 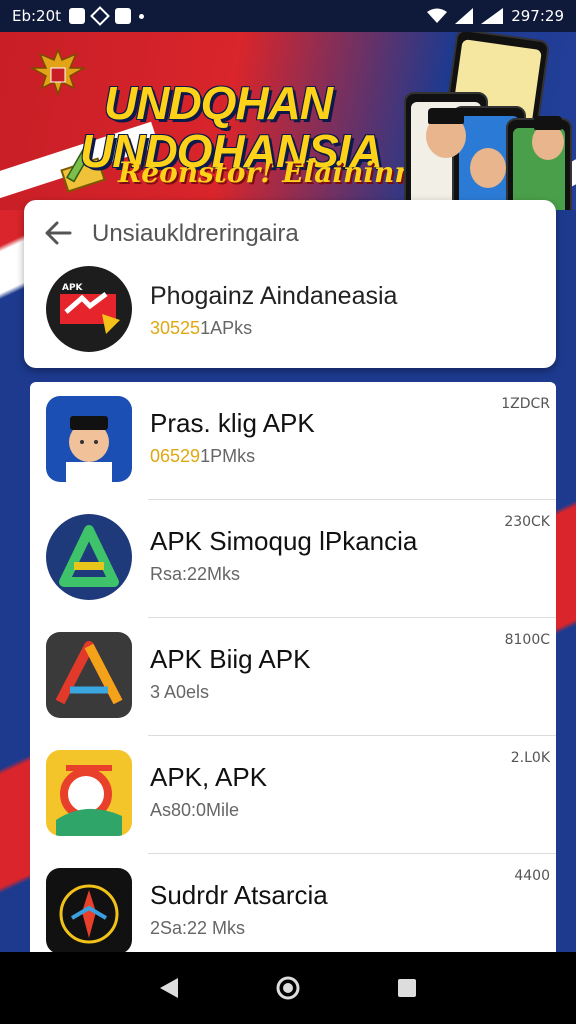 I want to click on featured-app-name: Phogainz Aindaneasia, so click(x=273, y=296).